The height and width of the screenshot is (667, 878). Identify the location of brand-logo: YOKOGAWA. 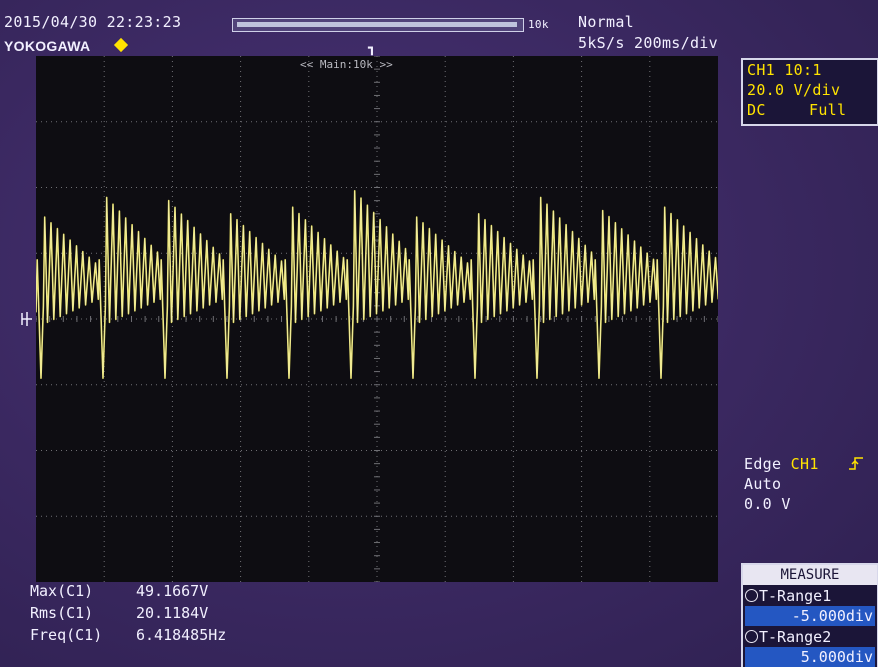
(47, 46).